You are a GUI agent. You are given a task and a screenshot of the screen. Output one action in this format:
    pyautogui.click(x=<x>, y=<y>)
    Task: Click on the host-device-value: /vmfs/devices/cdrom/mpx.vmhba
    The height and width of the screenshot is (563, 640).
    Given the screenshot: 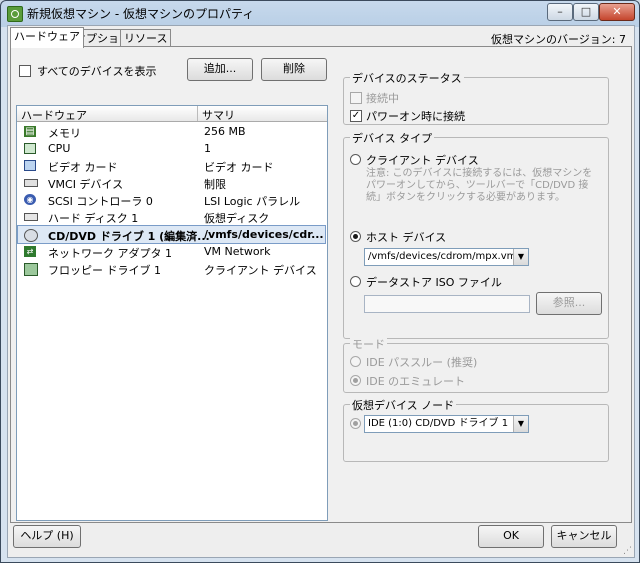 What is the action you would take?
    pyautogui.click(x=448, y=256)
    